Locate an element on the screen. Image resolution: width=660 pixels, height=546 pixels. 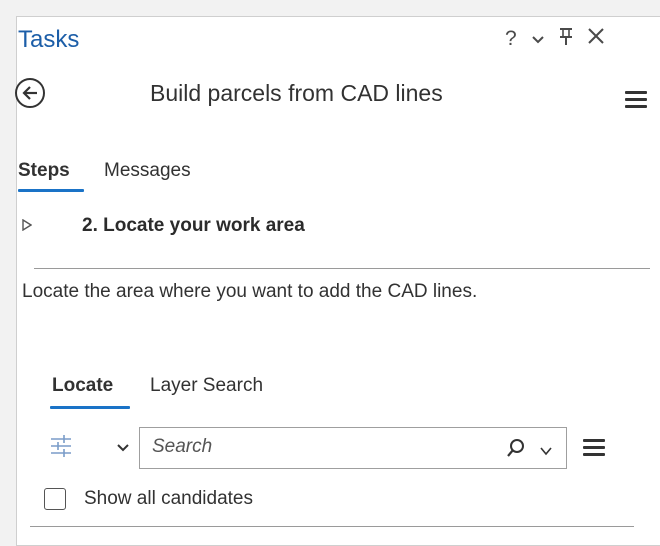
filter-settings-icon is located at coordinates (61, 446).